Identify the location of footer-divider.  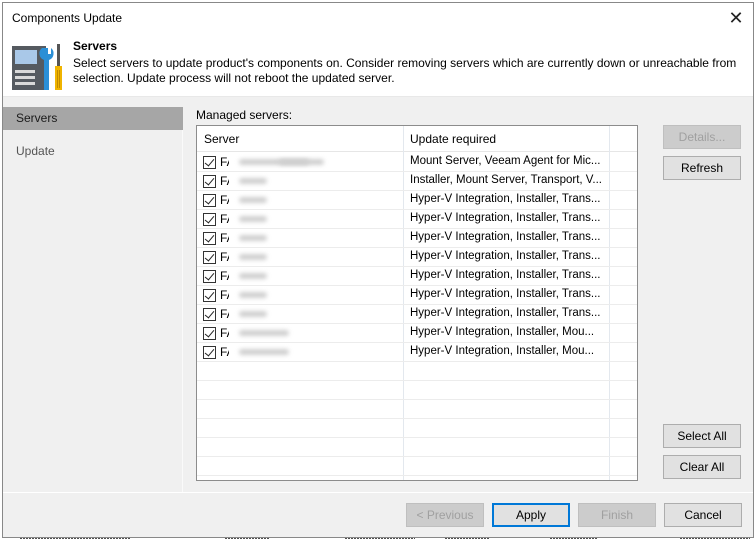
(378, 492).